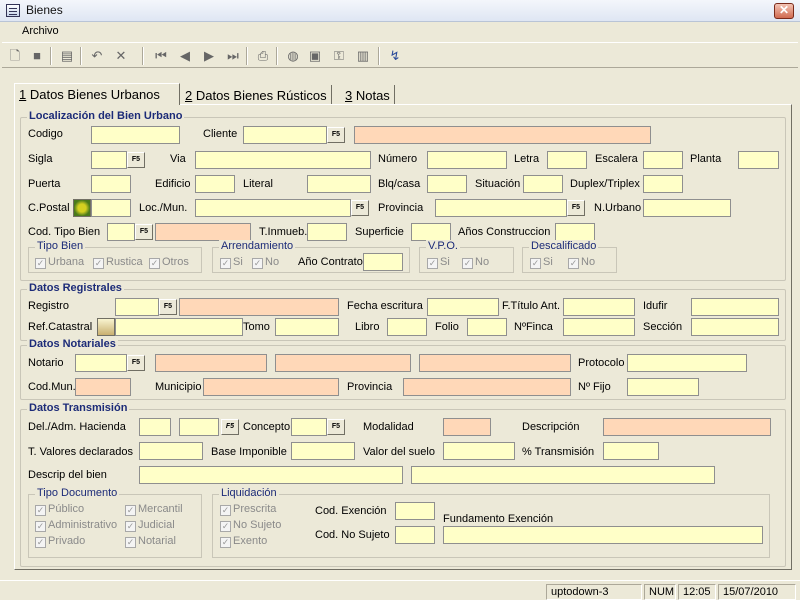  Describe the element at coordinates (467, 160) in the screenshot. I see `numero-field` at that location.